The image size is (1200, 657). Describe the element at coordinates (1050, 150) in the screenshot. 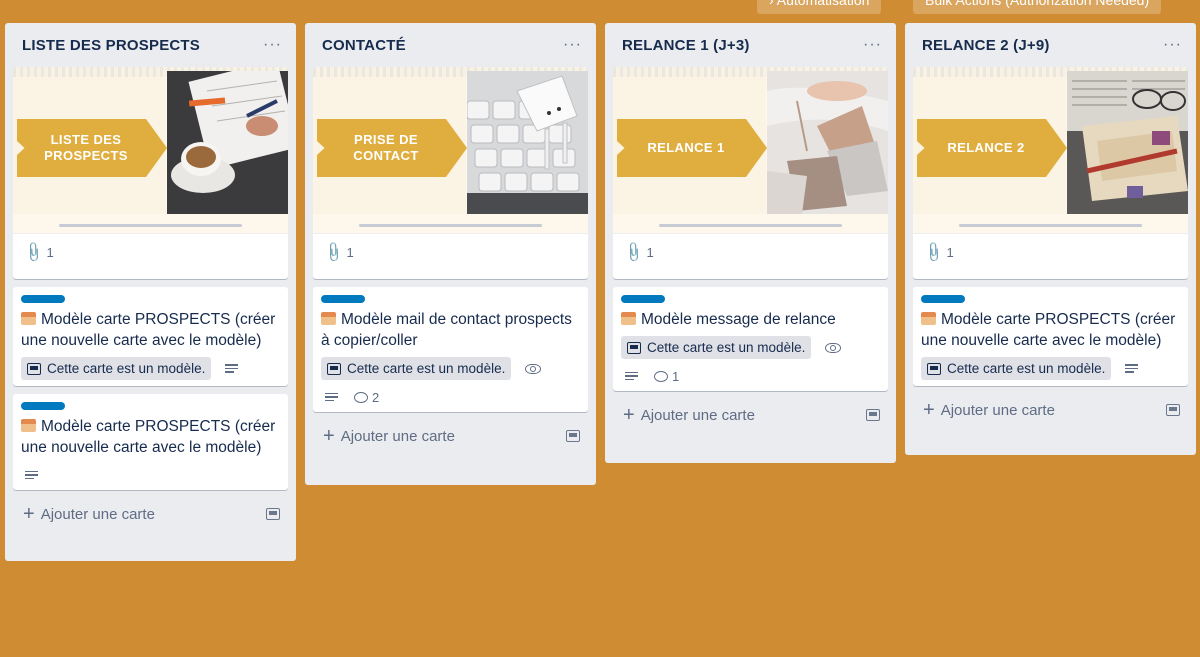

I see `card-cover: RELANCE 2` at that location.